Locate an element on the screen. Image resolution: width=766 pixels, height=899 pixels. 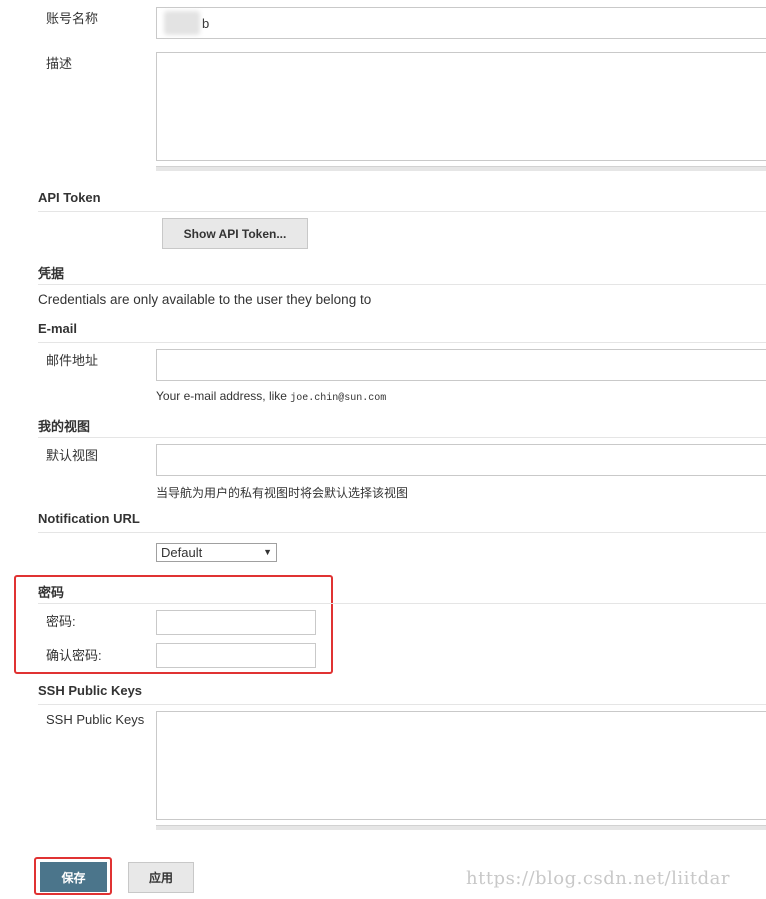
description-label: 描述 is located at coordinates (59, 63).